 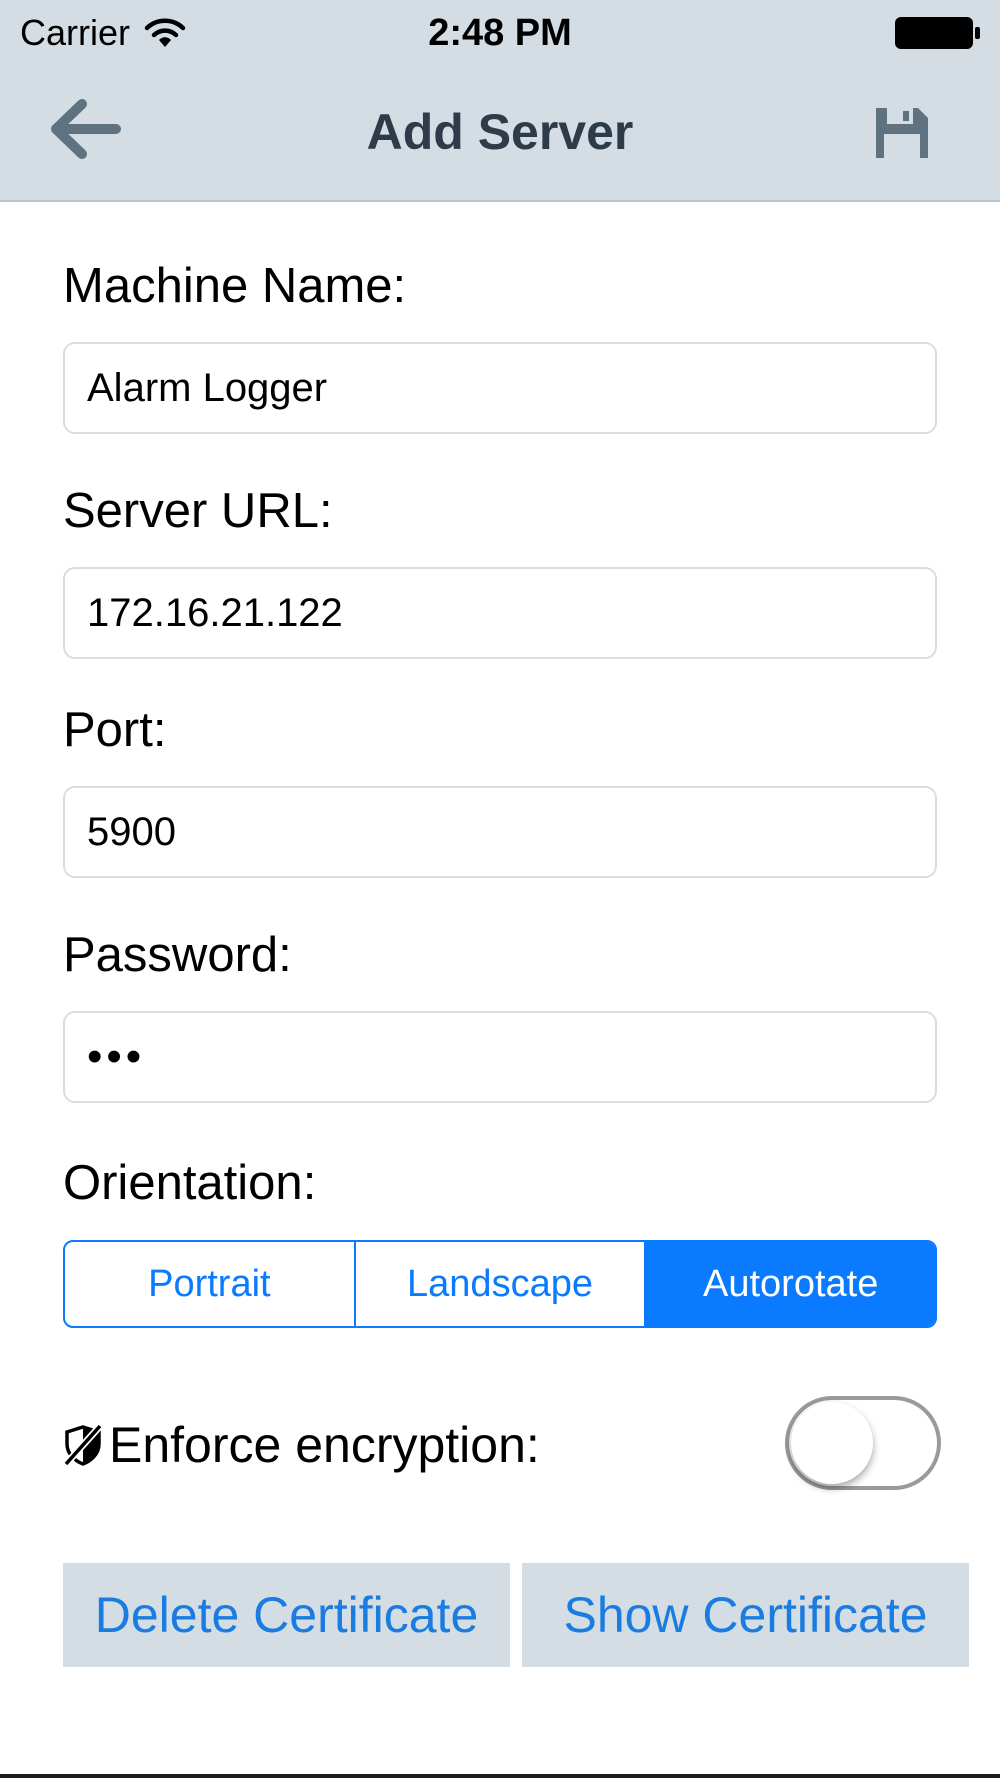 What do you see at coordinates (286, 1615) in the screenshot?
I see `delete-certificate-button: Delete Certificate` at bounding box center [286, 1615].